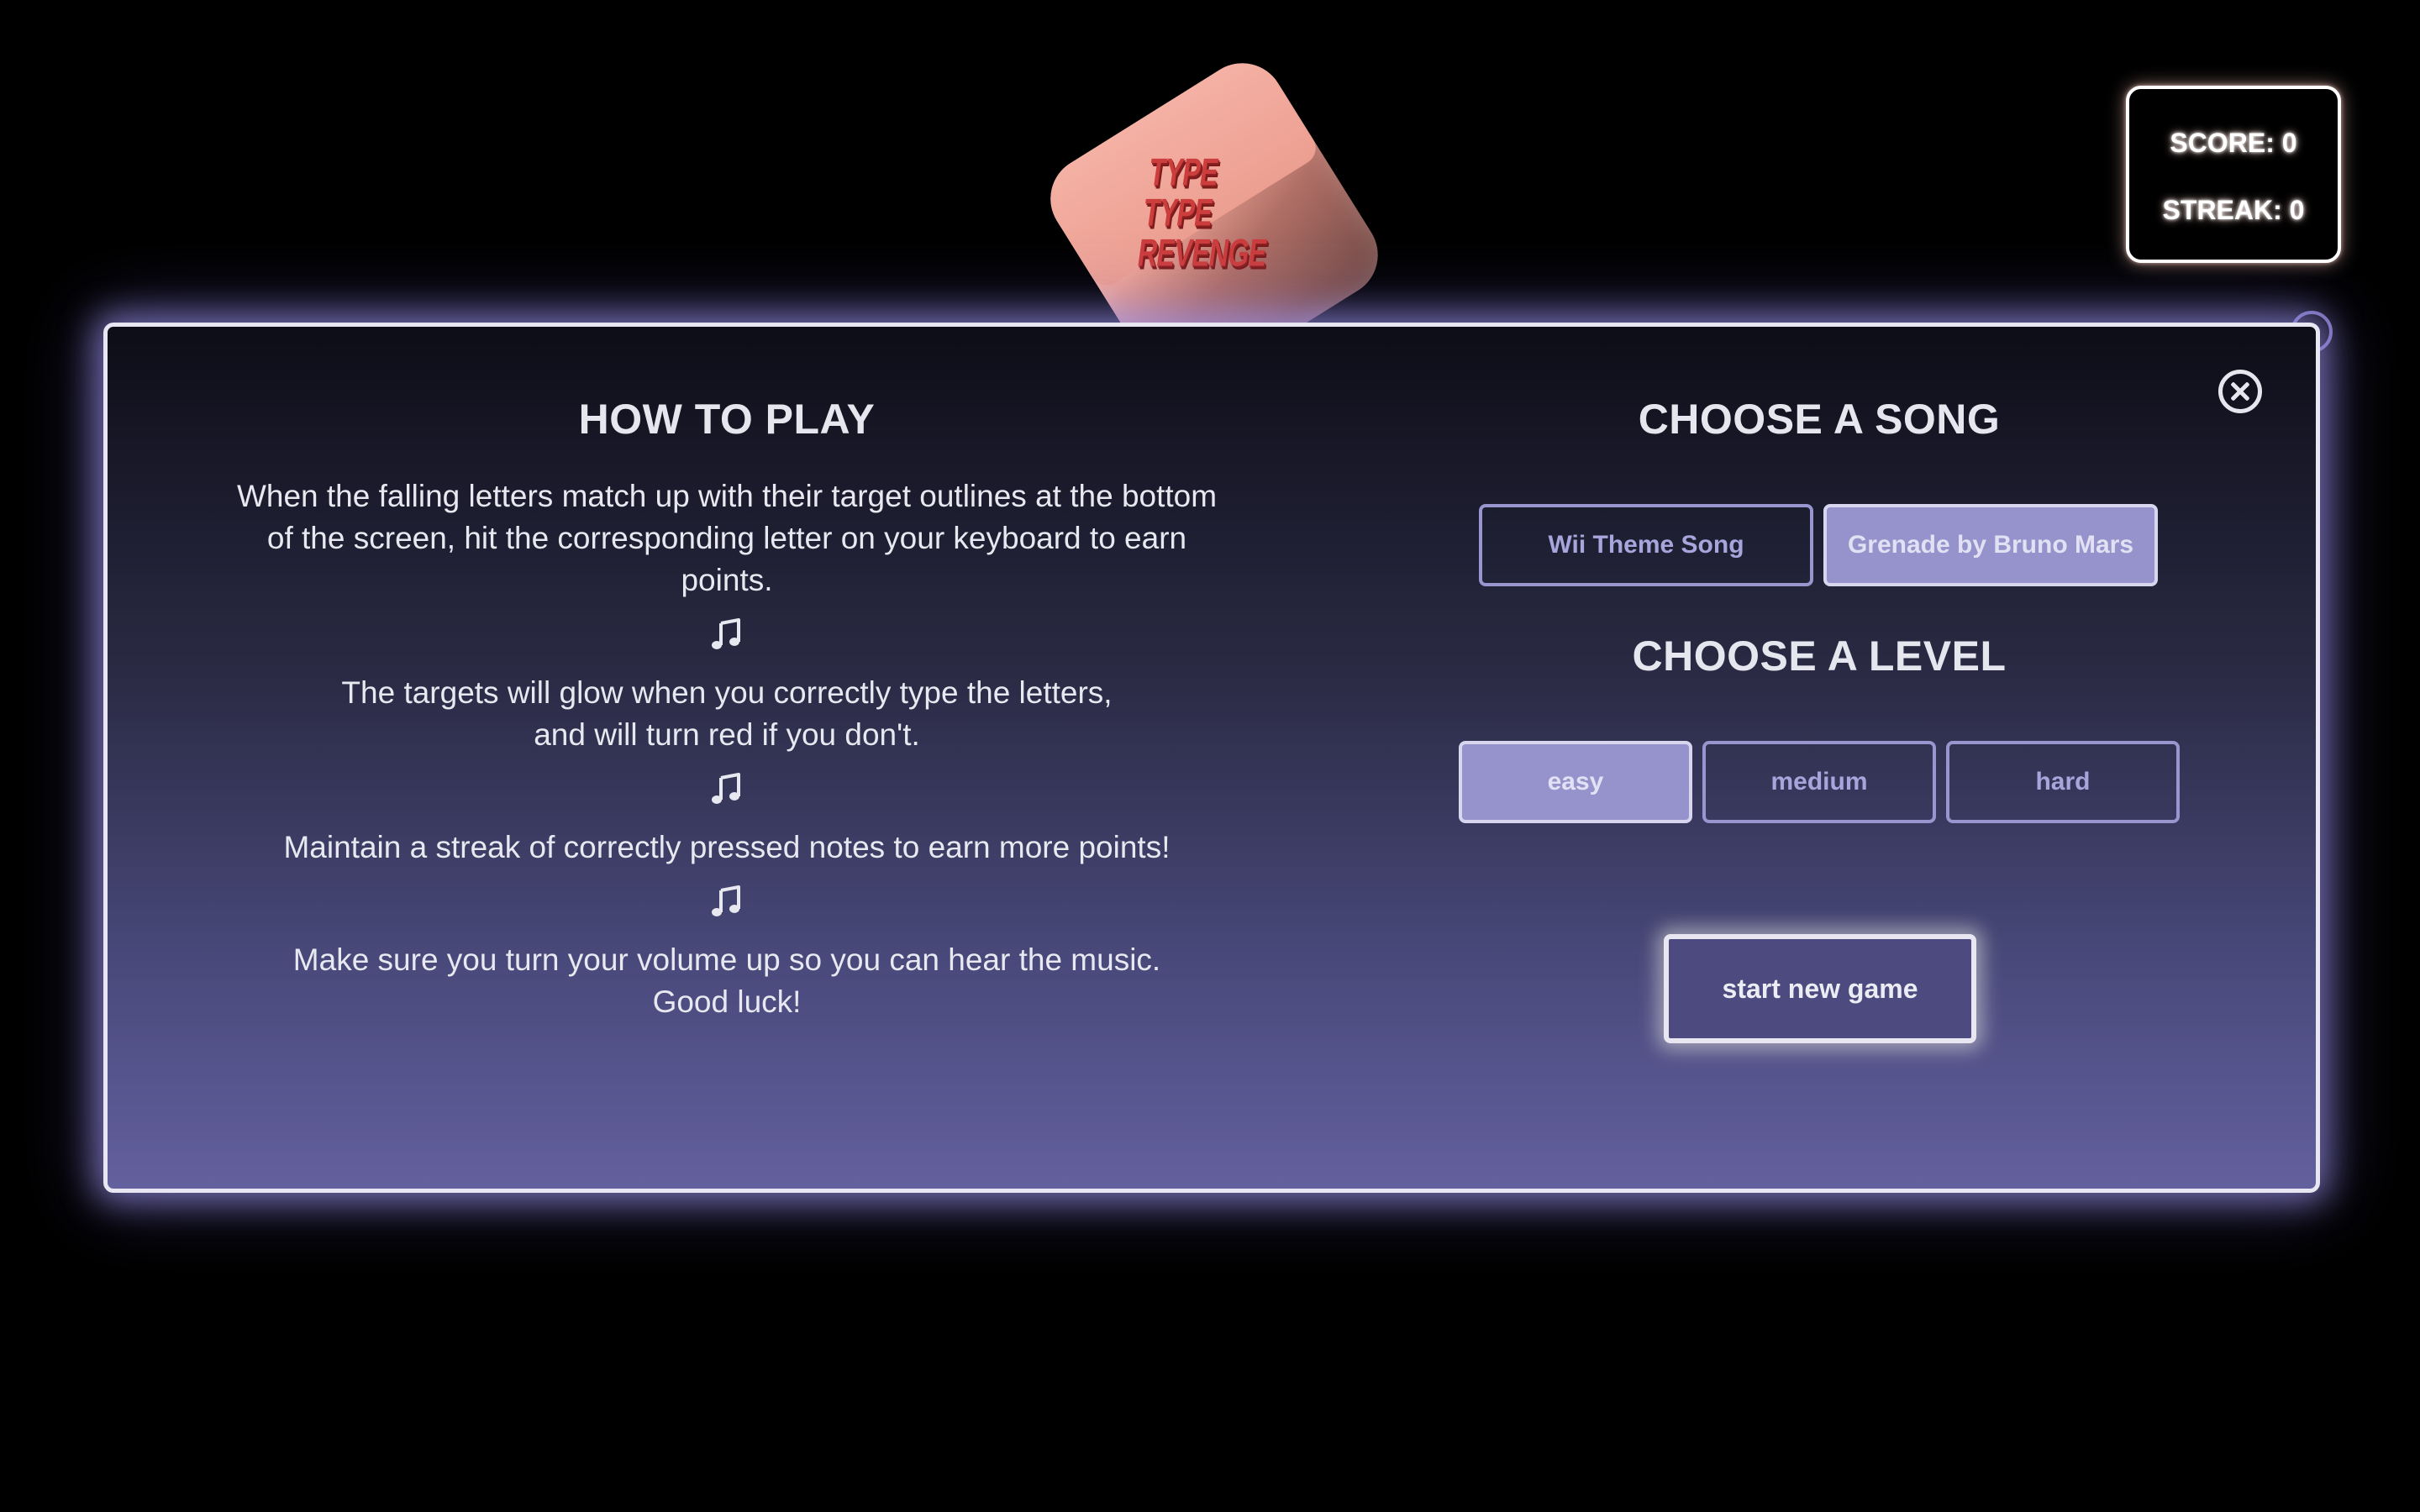  Describe the element at coordinates (727, 734) in the screenshot. I see `instructions-paragraph-2-line-2: and will turn red if you don't.` at that location.